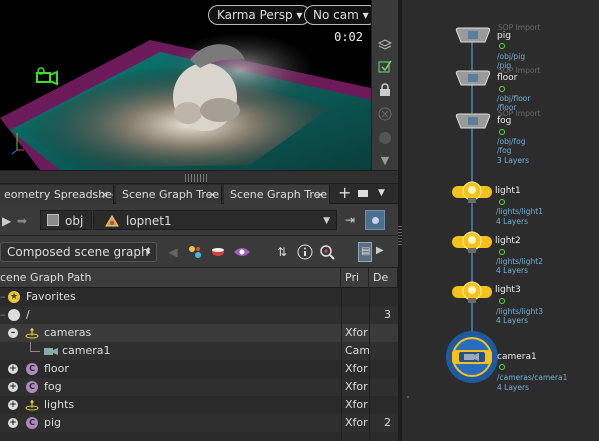  I want to click on table-row: + C pig Xfor 2, so click(199, 423).